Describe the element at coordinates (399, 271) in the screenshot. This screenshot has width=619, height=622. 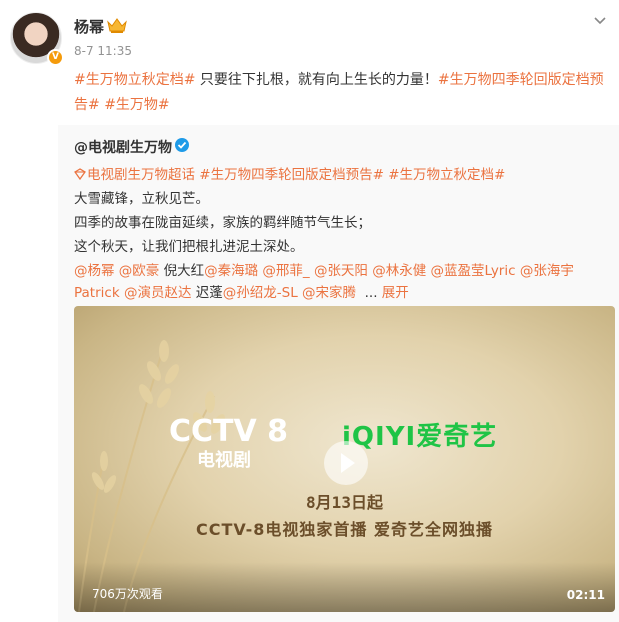
I see `mention-link: @林永健` at that location.